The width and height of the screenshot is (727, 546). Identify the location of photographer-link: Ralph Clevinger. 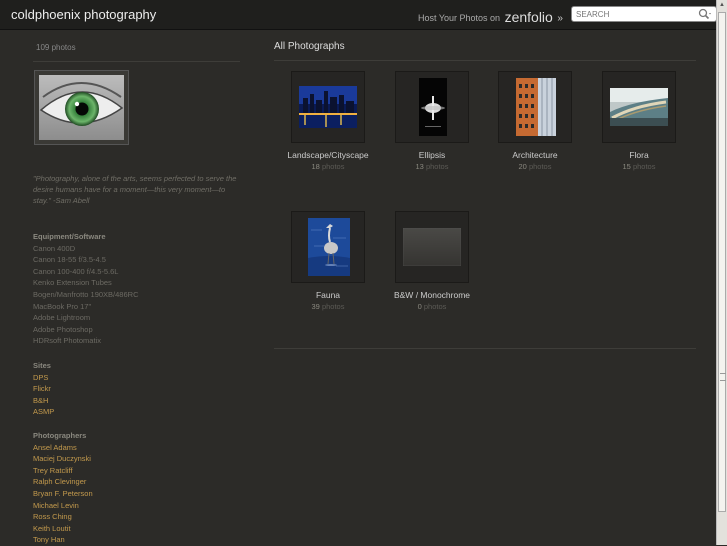
(63, 482).